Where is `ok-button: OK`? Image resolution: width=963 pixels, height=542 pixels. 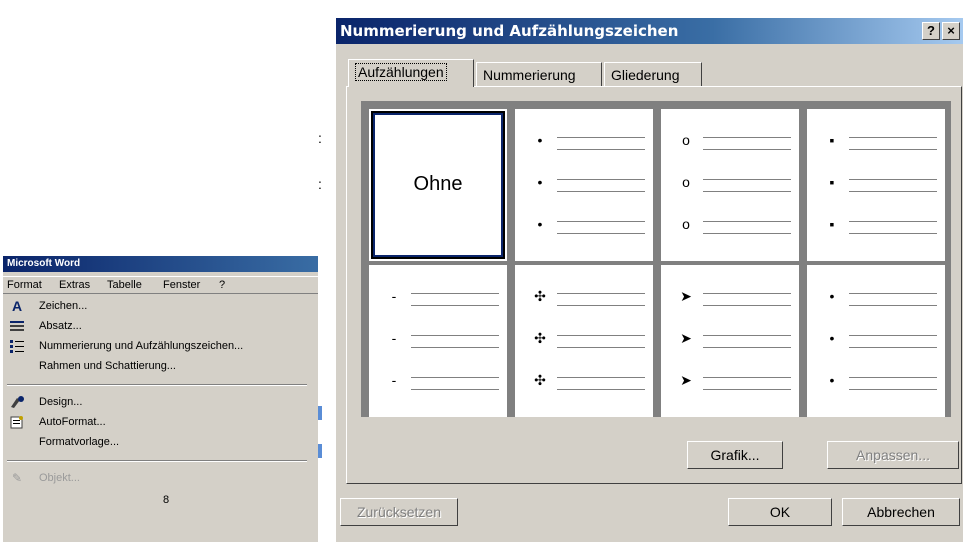
ok-button: OK is located at coordinates (780, 512).